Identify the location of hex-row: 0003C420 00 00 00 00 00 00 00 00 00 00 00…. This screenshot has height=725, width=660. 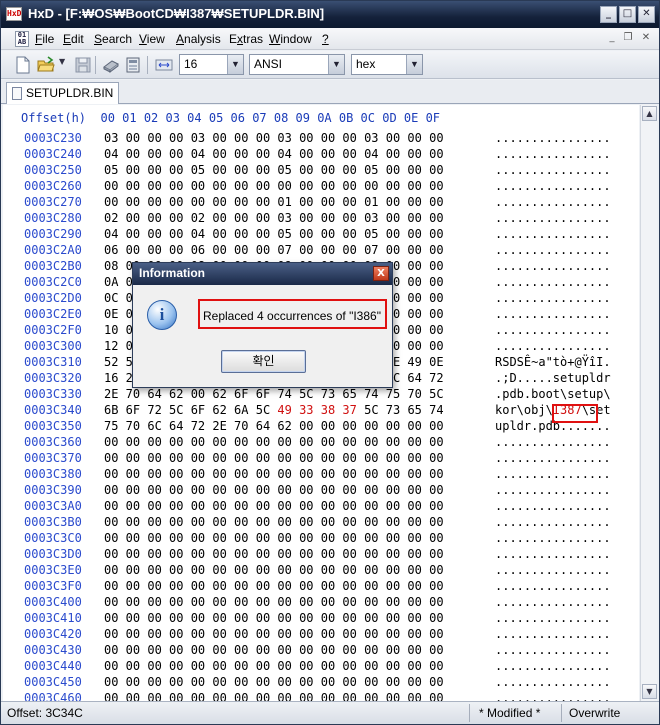
(321, 635).